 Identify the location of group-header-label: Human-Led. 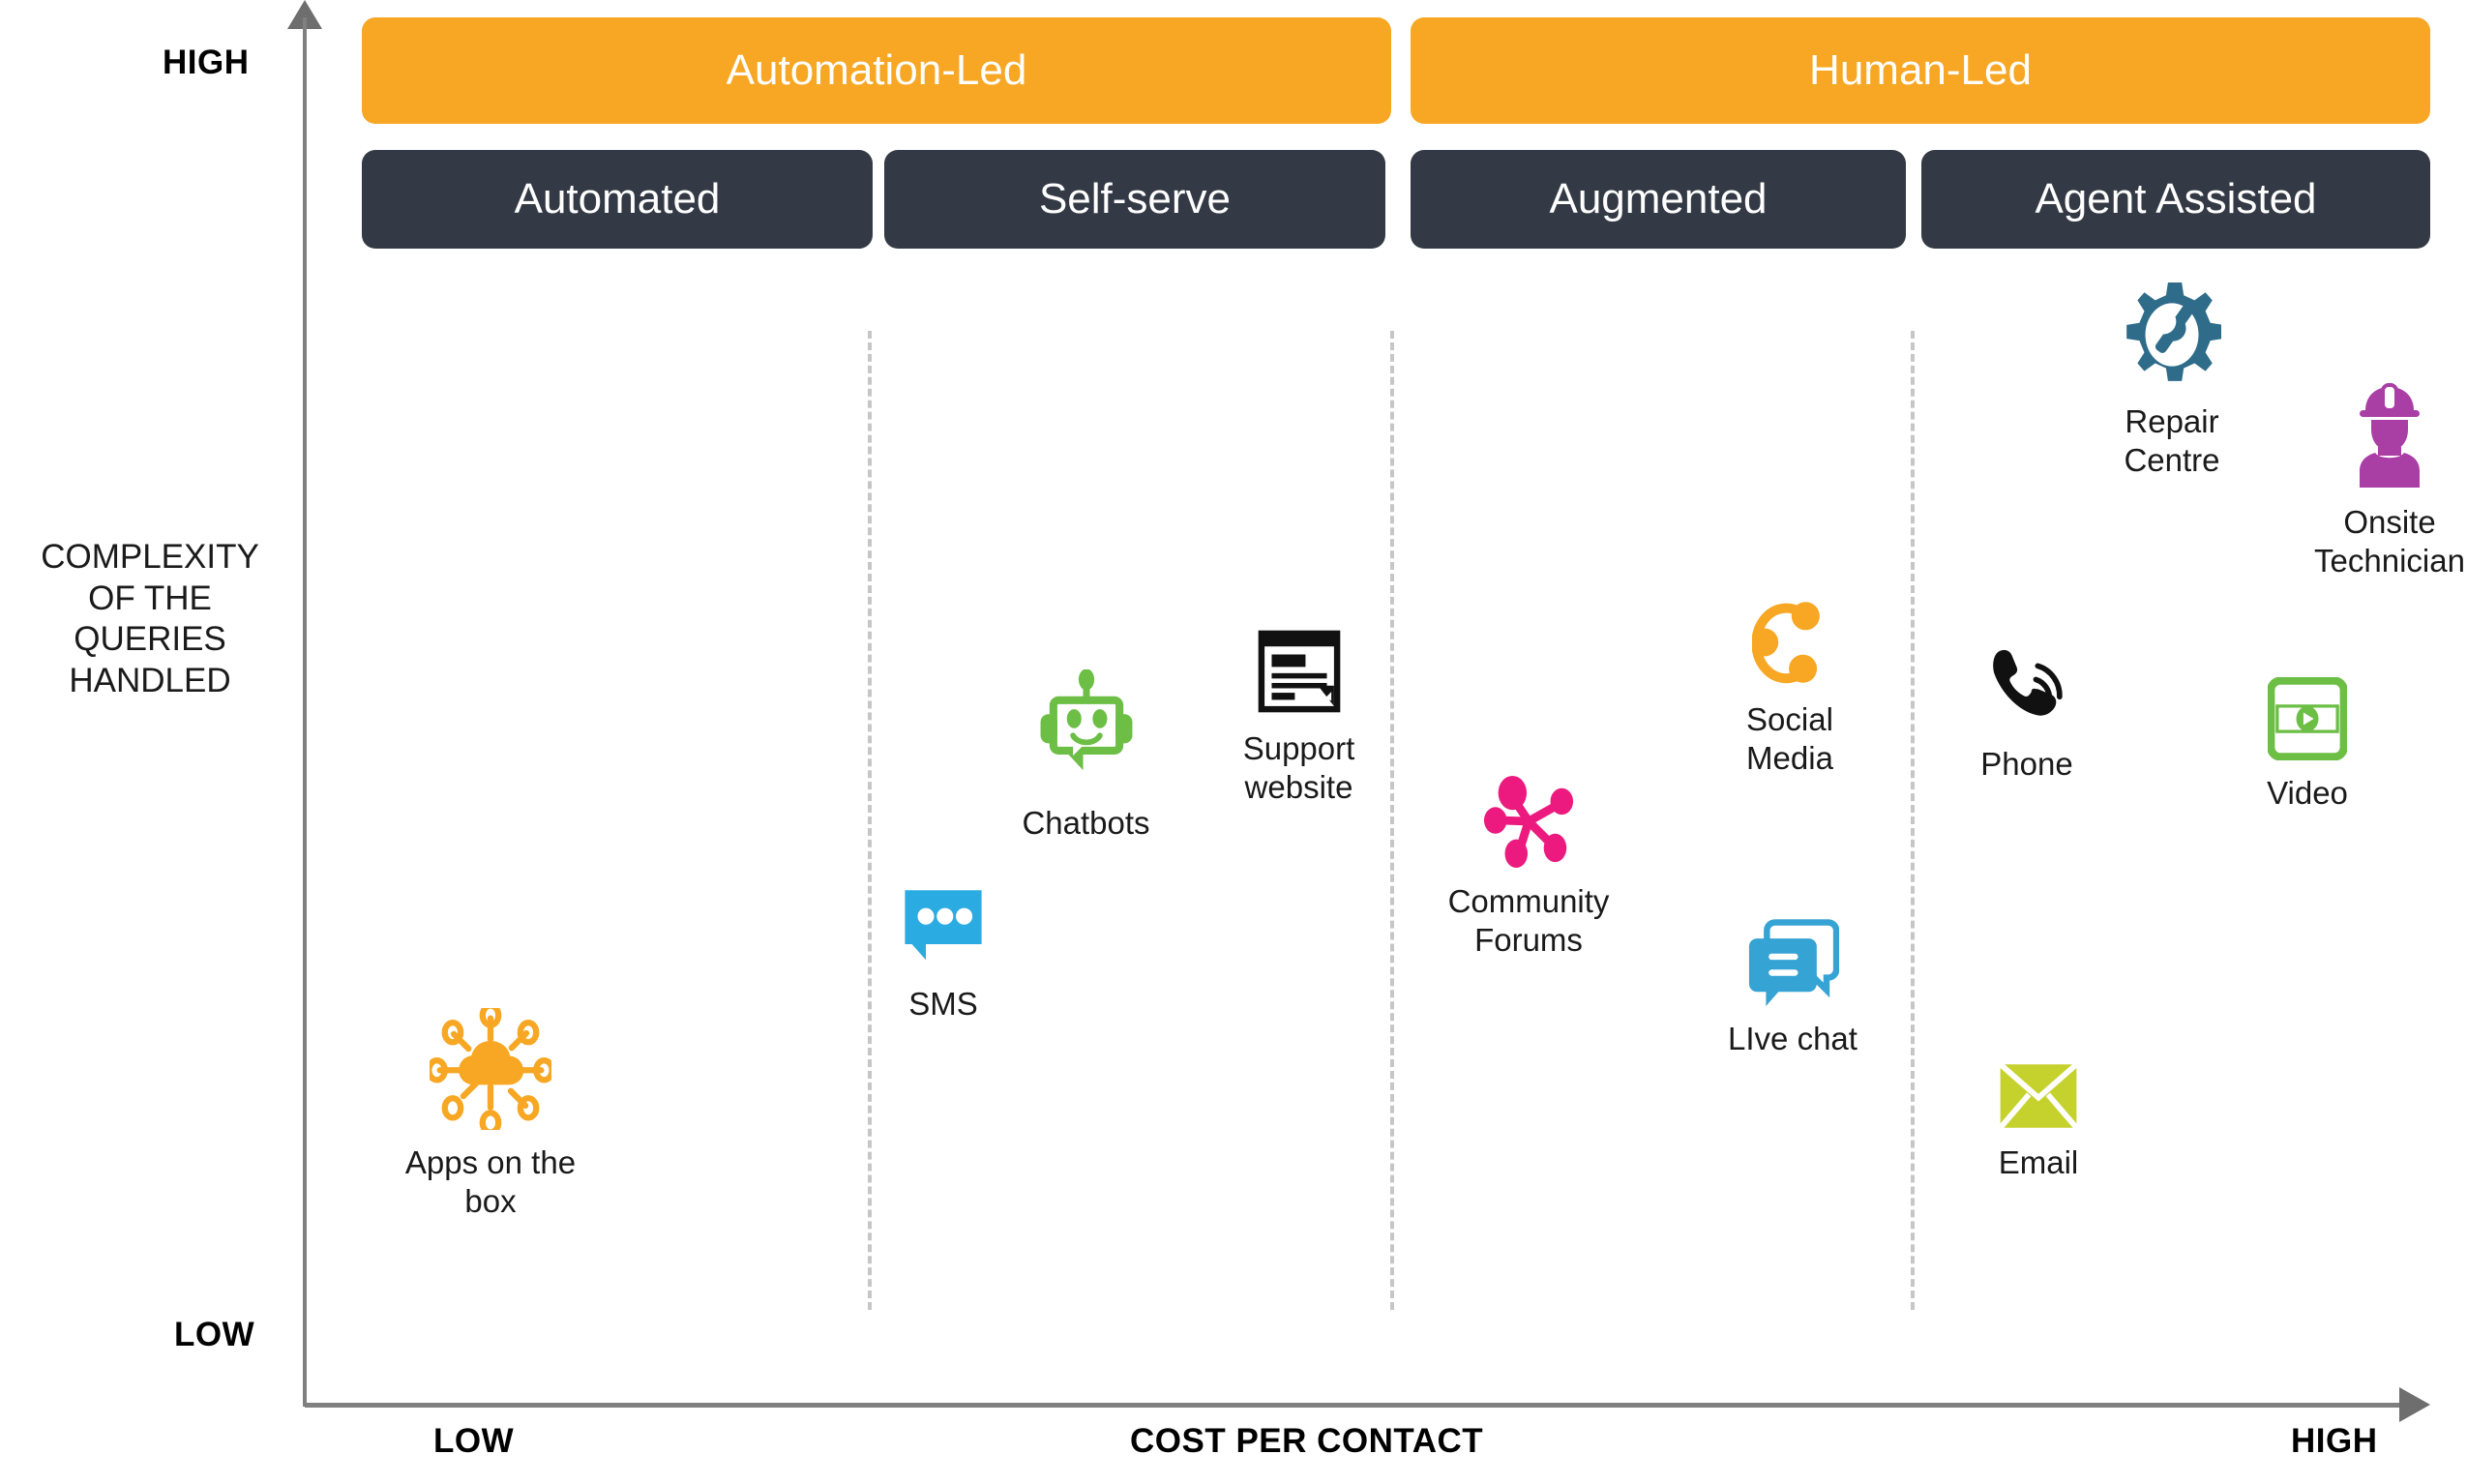
(1920, 70).